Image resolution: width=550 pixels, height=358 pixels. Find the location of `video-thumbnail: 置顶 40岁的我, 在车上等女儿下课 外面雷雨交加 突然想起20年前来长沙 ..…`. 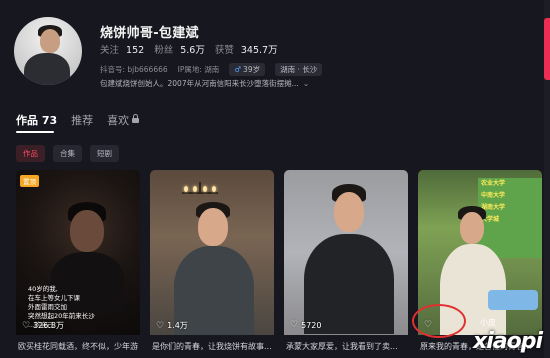

video-thumbnail: 置顶 40岁的我, 在车上等女儿下课 外面雷雨交加 突然想起20年前来长沙 ..… is located at coordinates (78, 252).